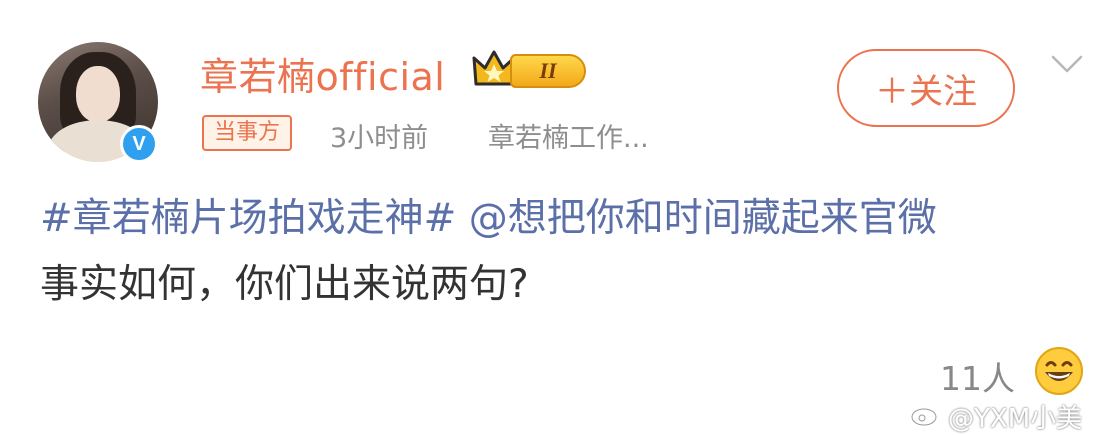 The width and height of the screenshot is (1111, 435). Describe the element at coordinates (98, 94) in the screenshot. I see `avatar-face` at that location.